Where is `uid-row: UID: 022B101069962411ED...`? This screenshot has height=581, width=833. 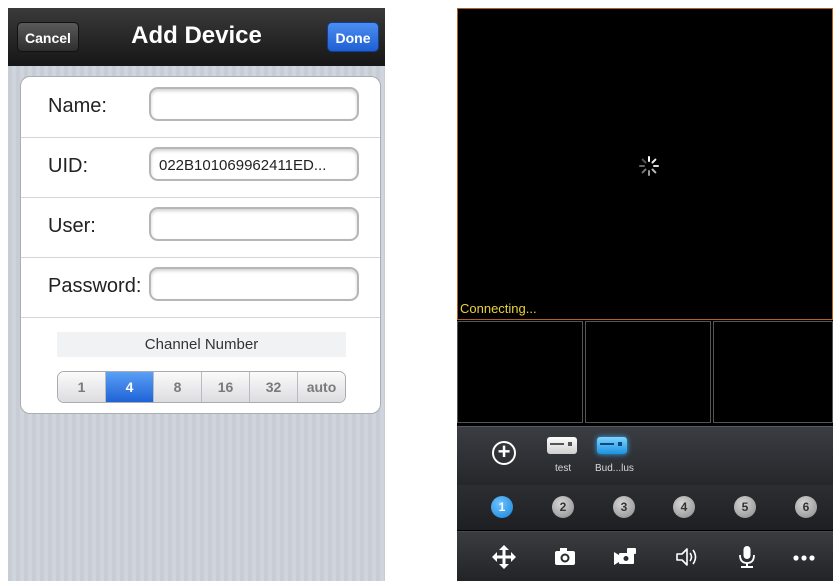
uid-row: UID: 022B101069962411ED... is located at coordinates (200, 167).